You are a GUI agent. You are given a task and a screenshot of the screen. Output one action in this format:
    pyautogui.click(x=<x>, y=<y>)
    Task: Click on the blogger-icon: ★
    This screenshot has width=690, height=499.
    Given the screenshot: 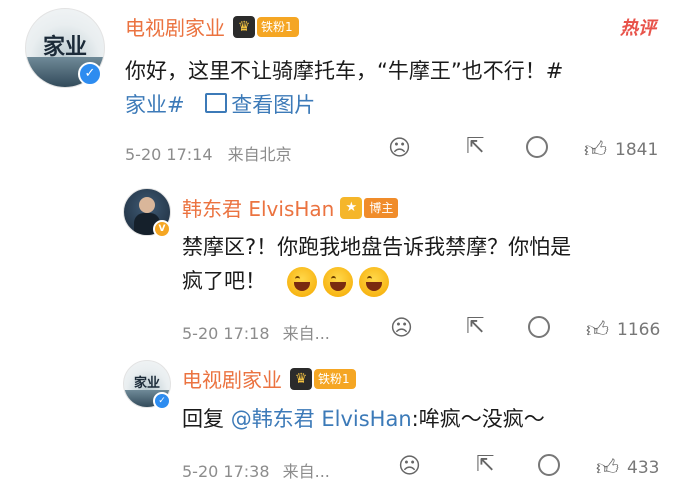 What is the action you would take?
    pyautogui.click(x=351, y=207)
    